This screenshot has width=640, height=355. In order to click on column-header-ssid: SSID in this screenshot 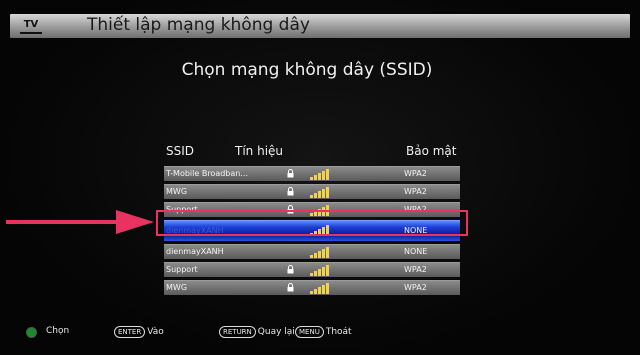, I will do `click(180, 151)`.